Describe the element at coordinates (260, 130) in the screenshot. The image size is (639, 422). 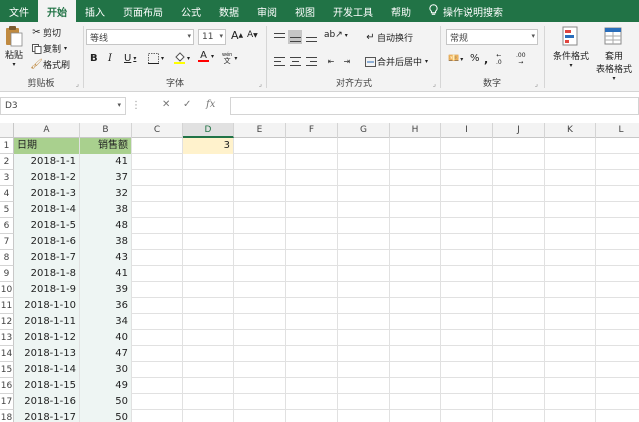
I see `column-header-e: E` at that location.